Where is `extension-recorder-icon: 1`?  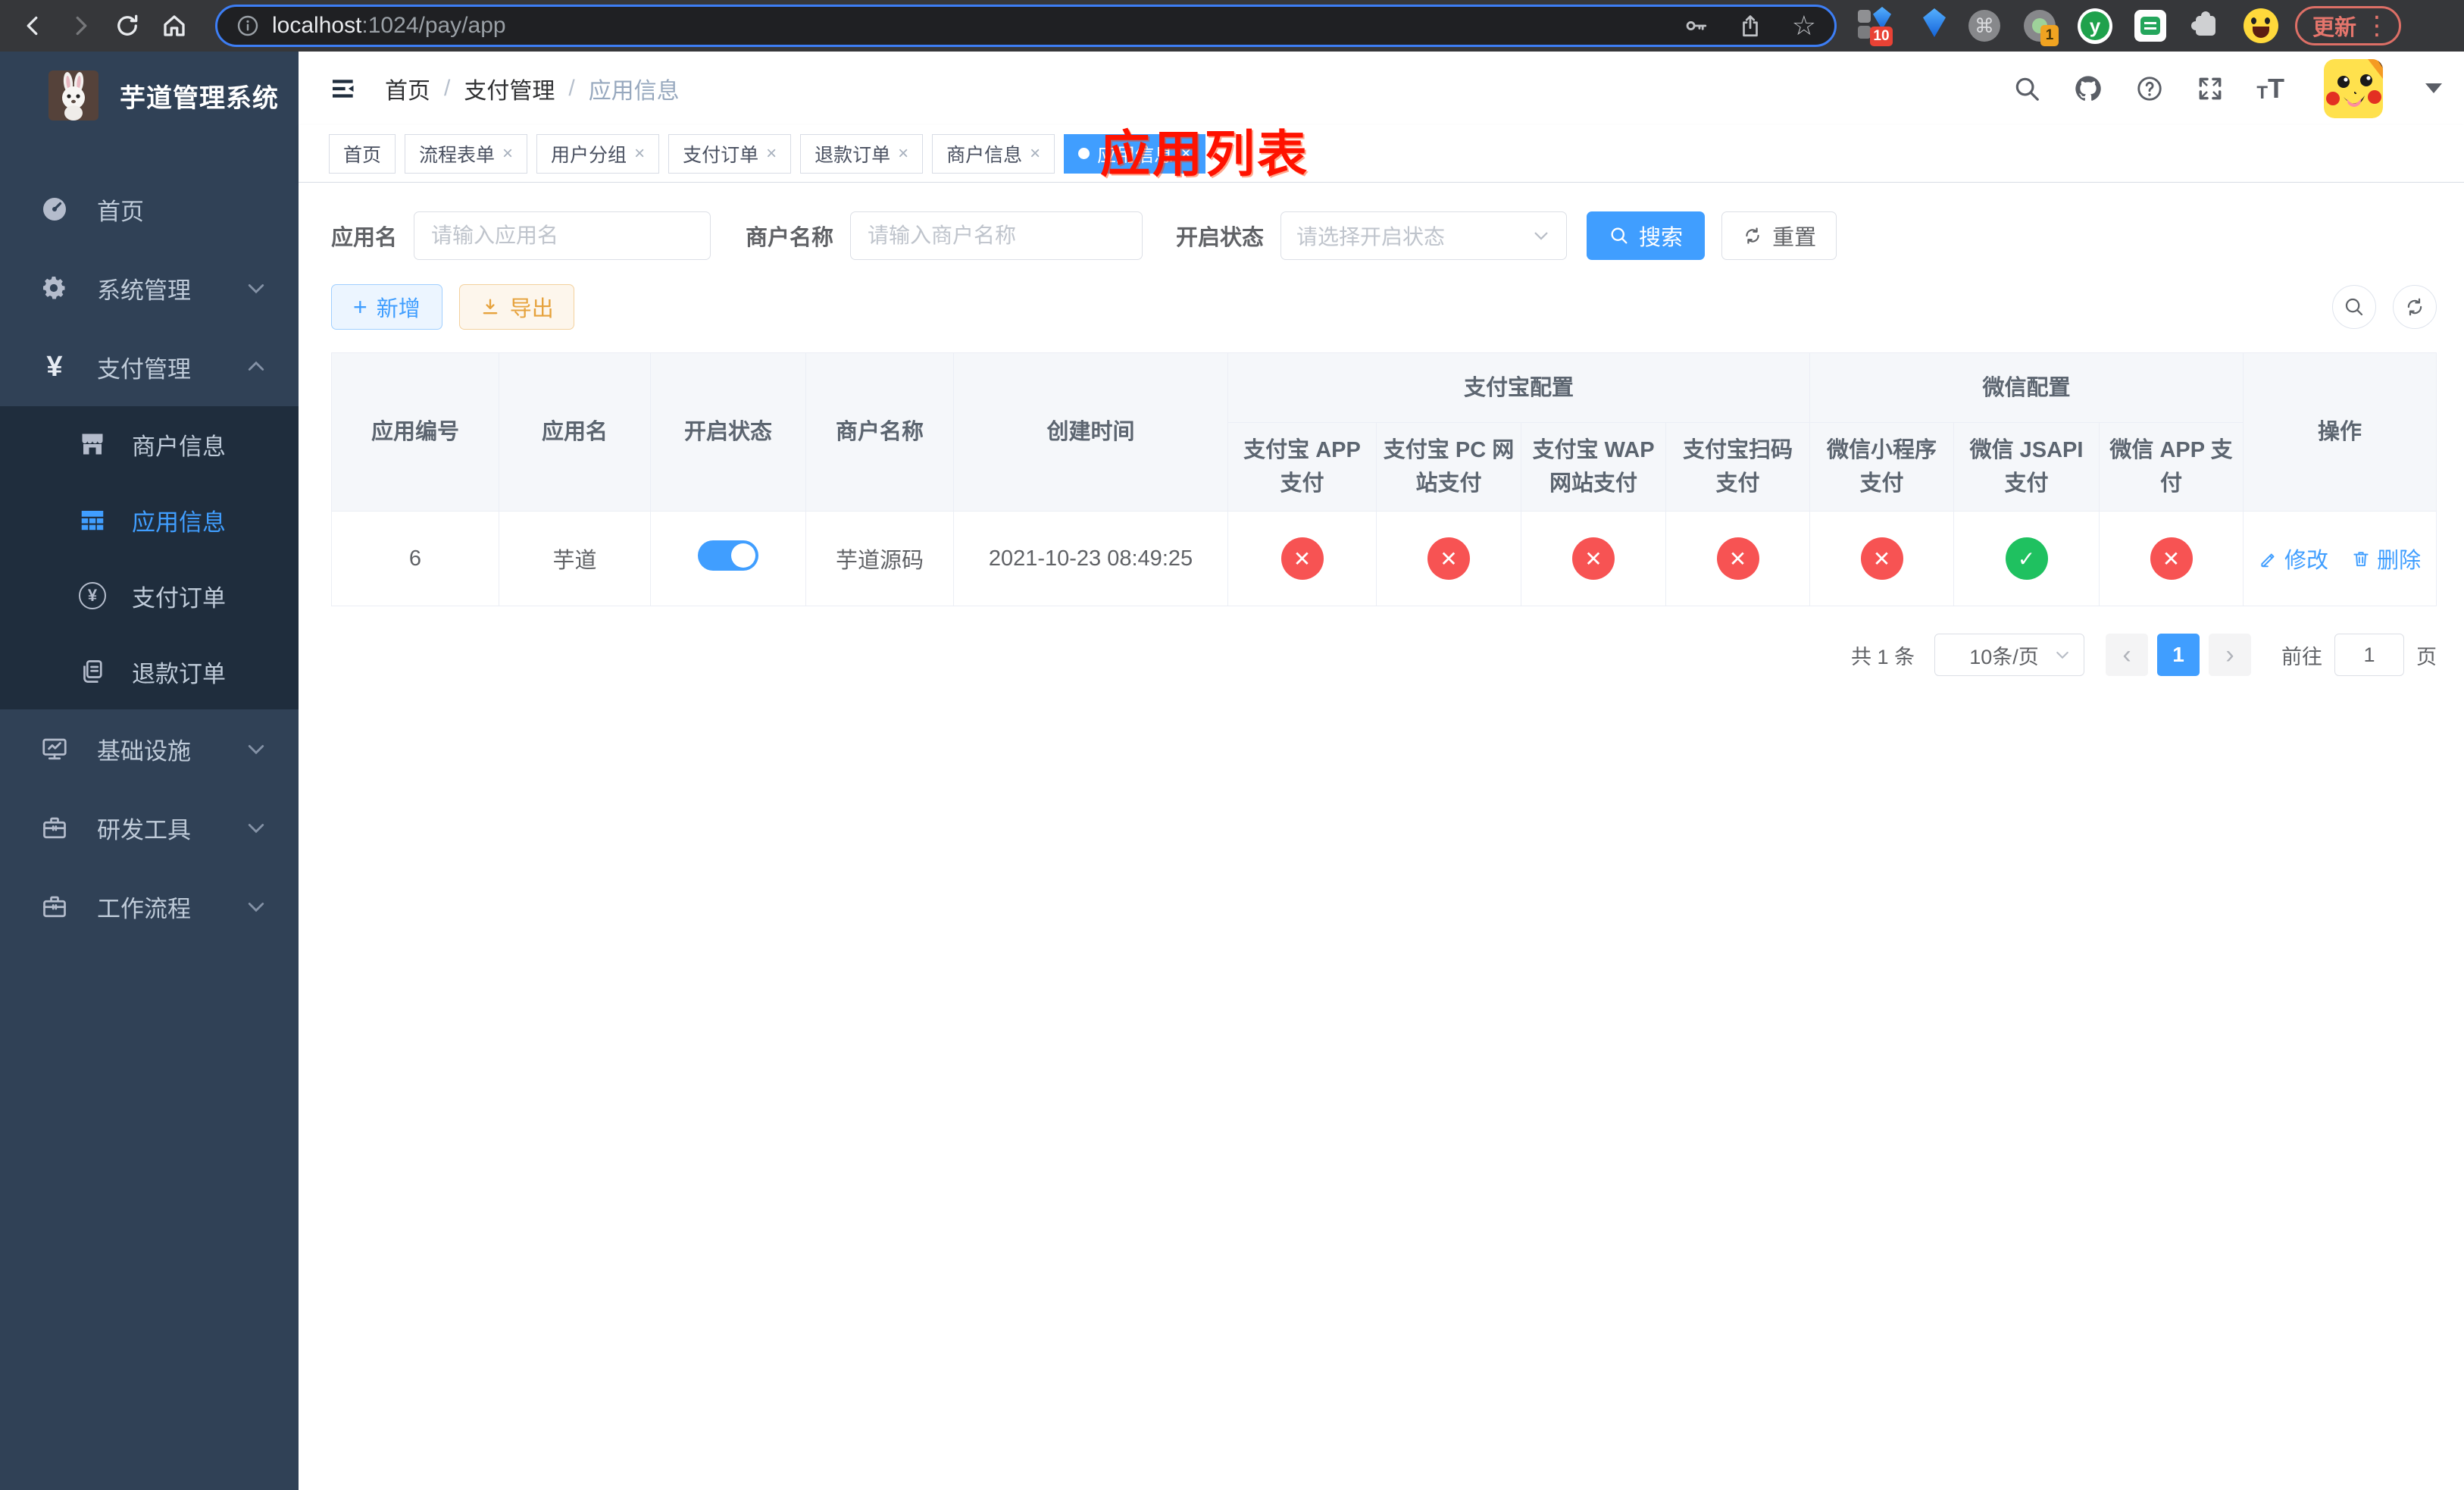 extension-recorder-icon: 1 is located at coordinates (2040, 26).